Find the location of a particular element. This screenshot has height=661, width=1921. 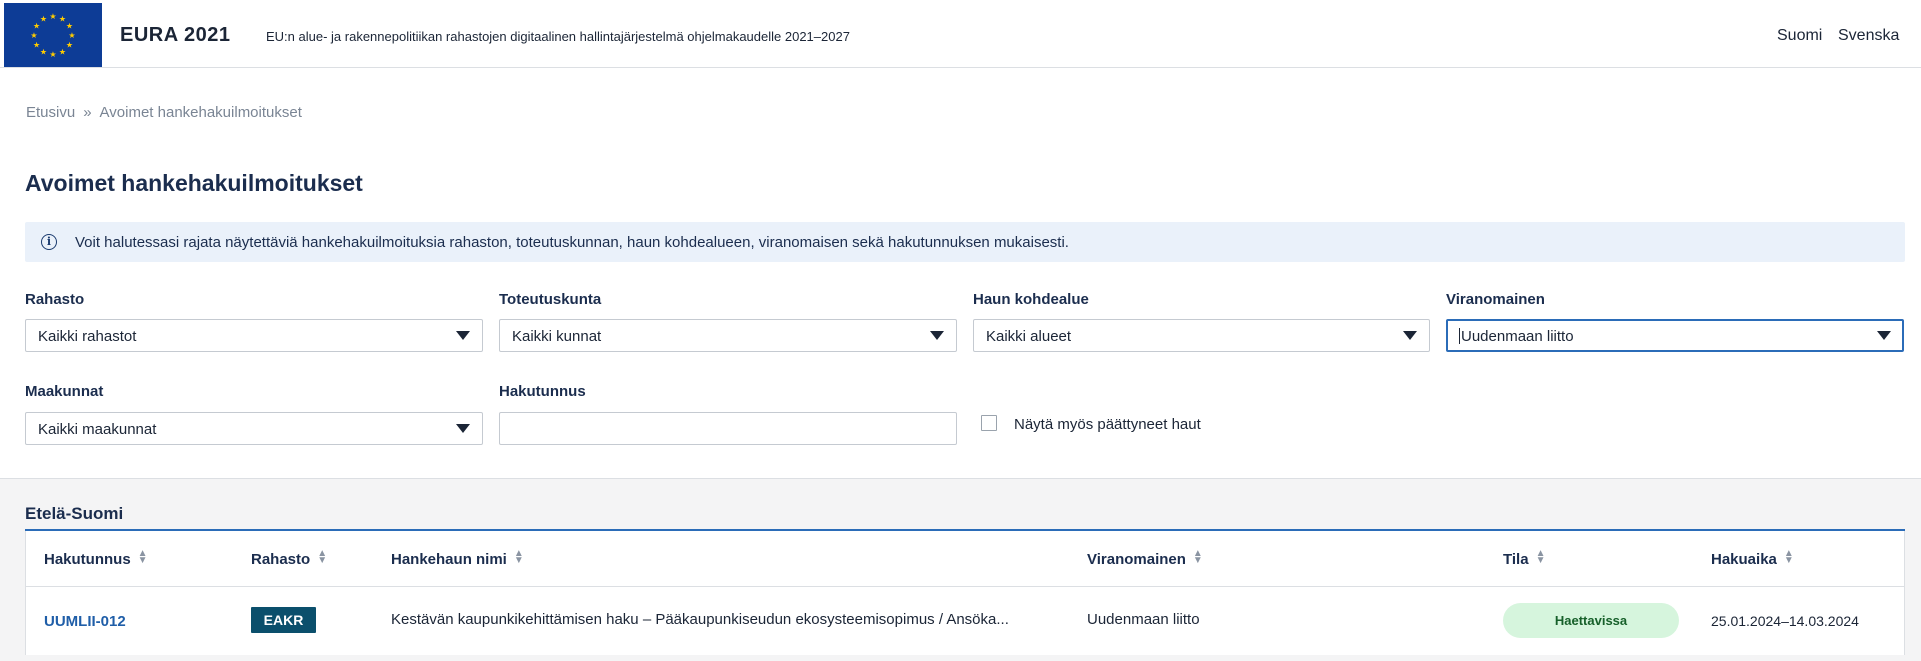

viranomainen-value: Uudenmaan liitto is located at coordinates (1516, 336).